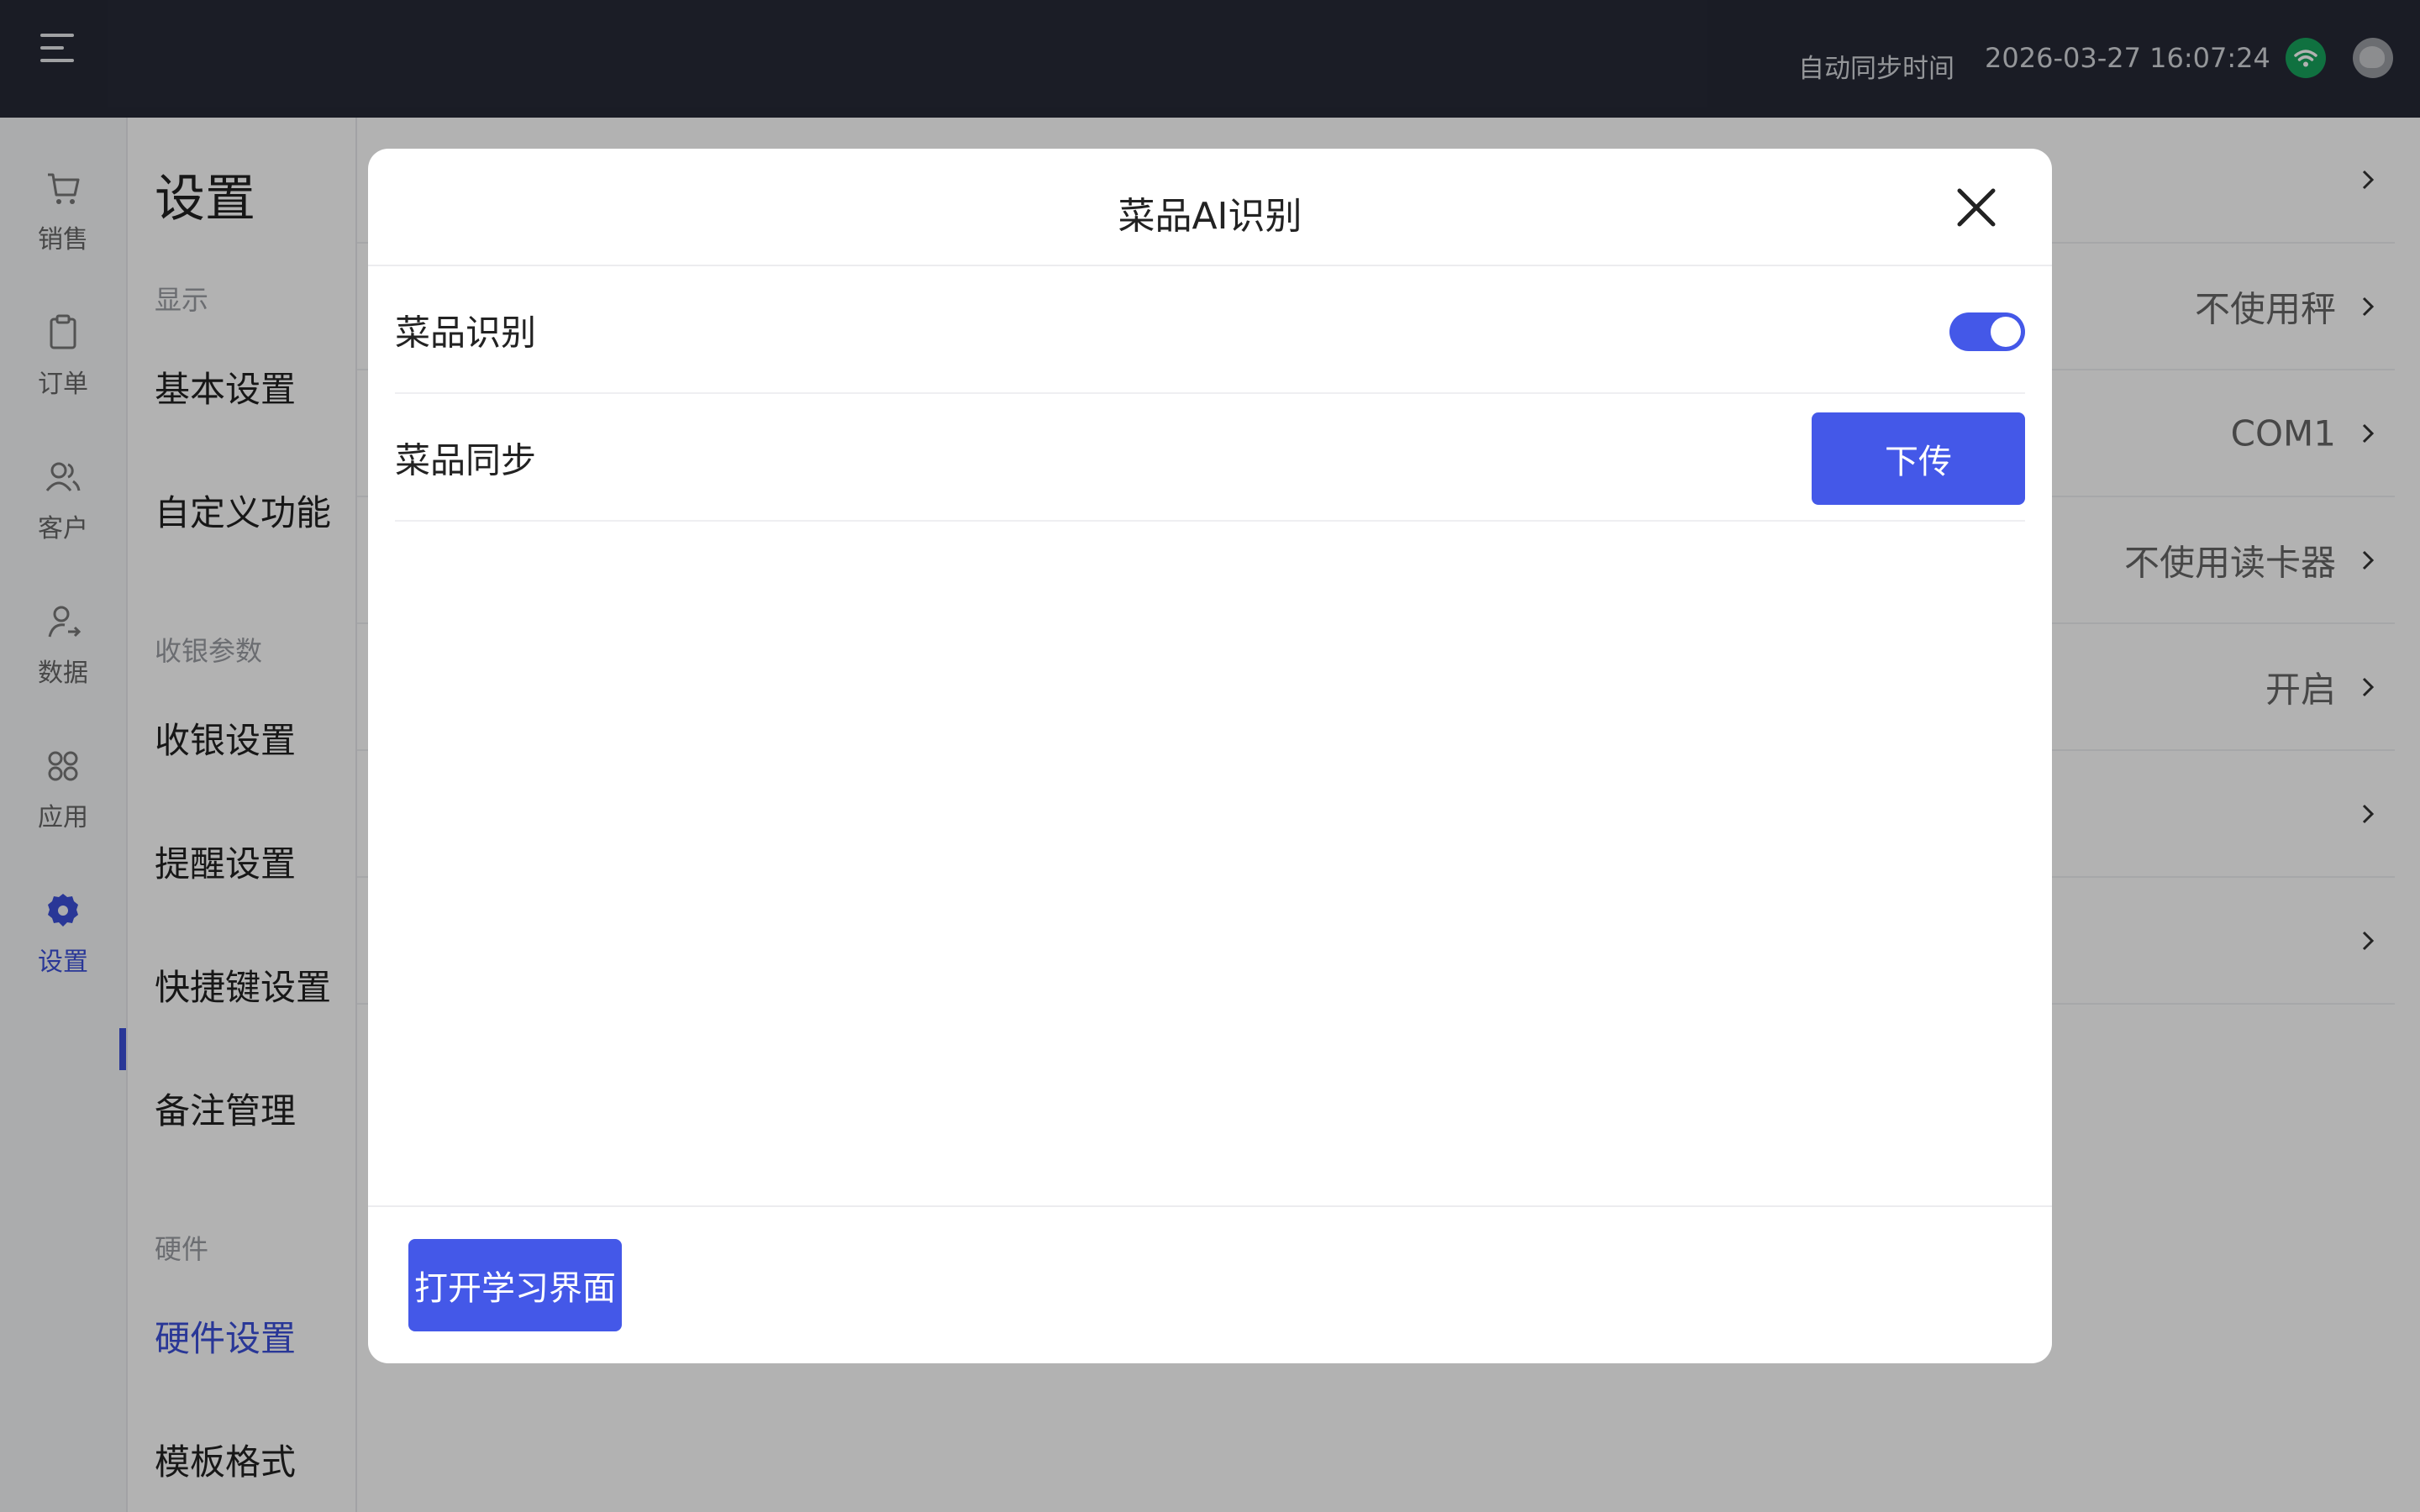 This screenshot has height=1512, width=2420. What do you see at coordinates (1977, 207) in the screenshot?
I see `close-icon` at bounding box center [1977, 207].